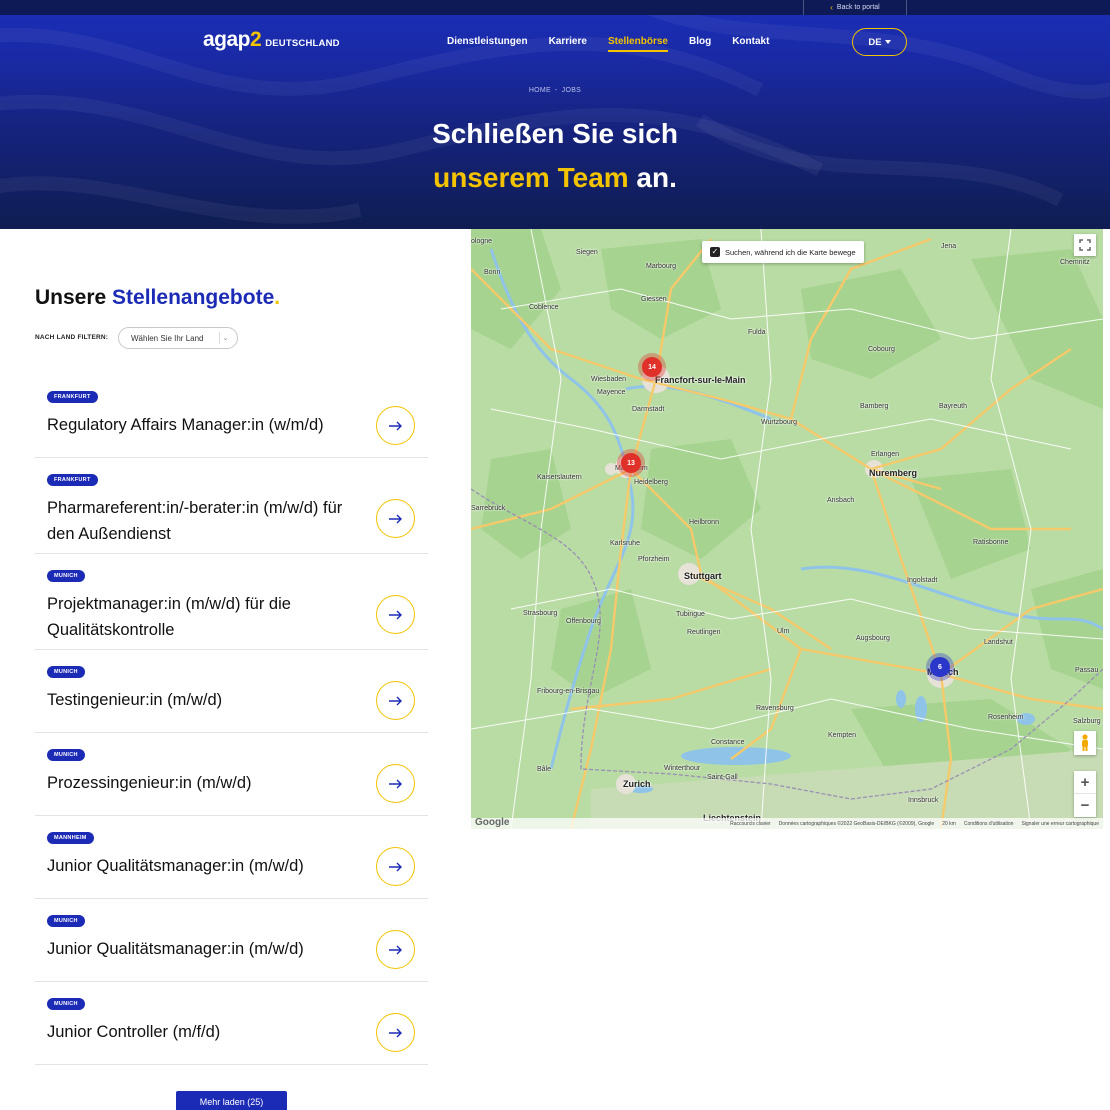 The image size is (1110, 1110). I want to click on map-label-zurich: Zurich, so click(637, 784).